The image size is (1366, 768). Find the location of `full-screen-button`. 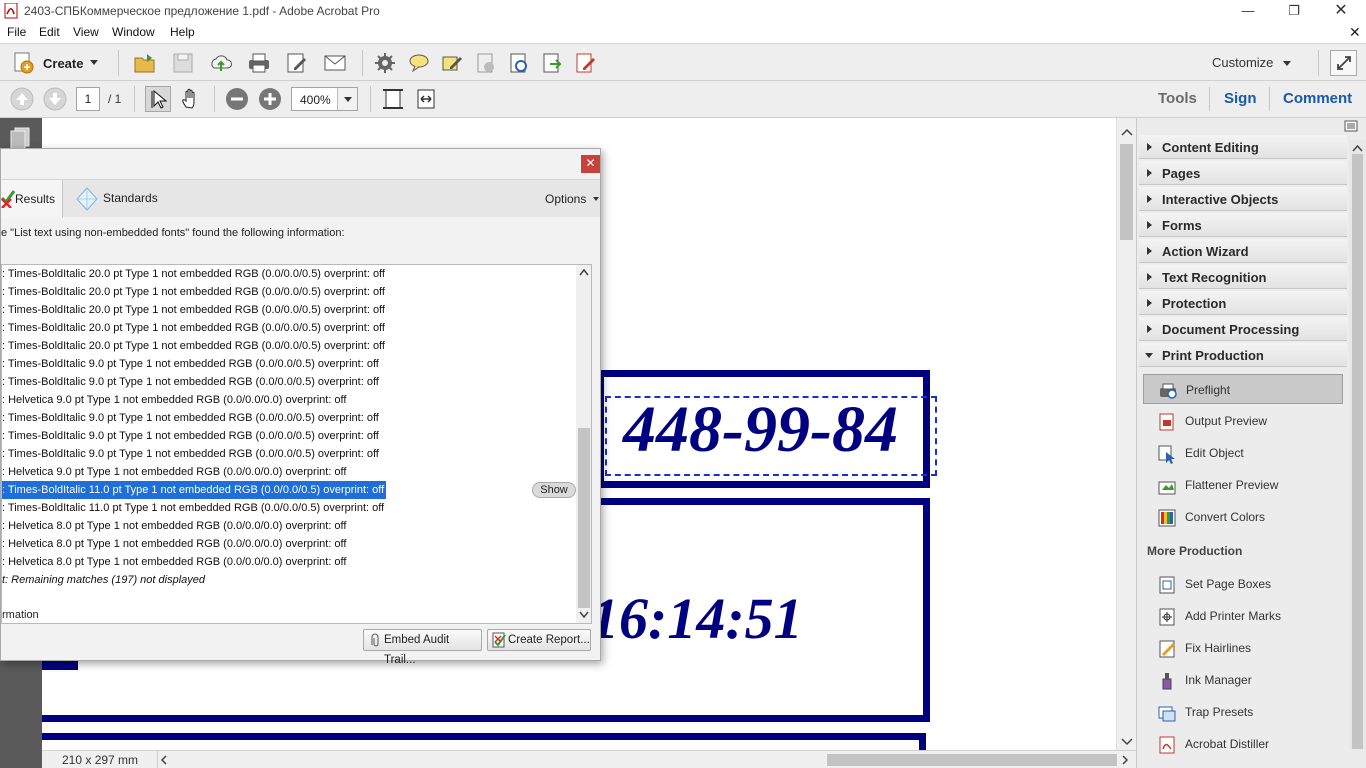

full-screen-button is located at coordinates (1343, 63).